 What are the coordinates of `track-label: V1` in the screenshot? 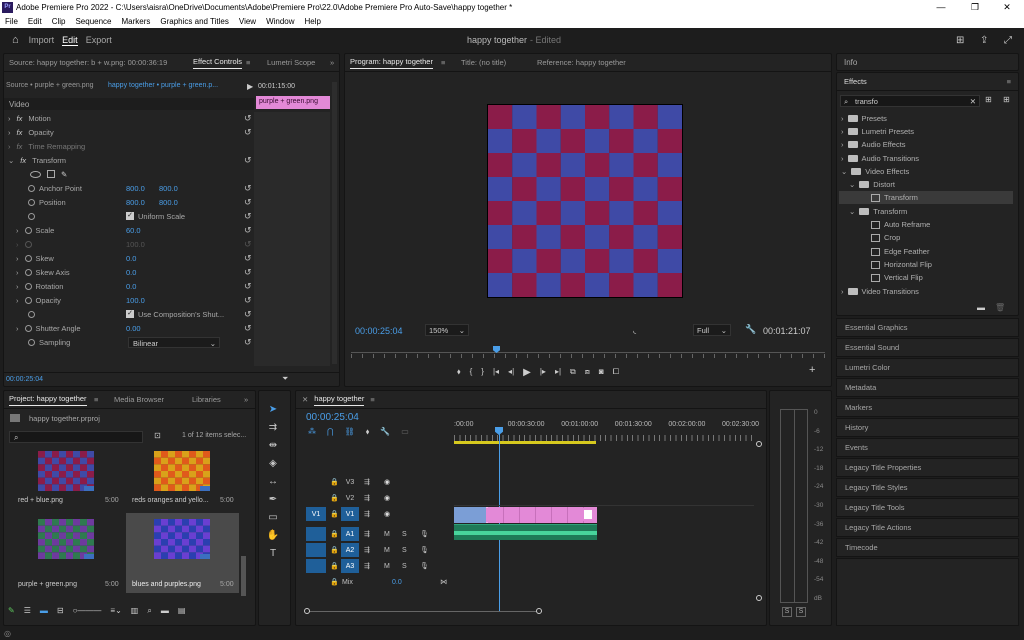 It's located at (350, 514).